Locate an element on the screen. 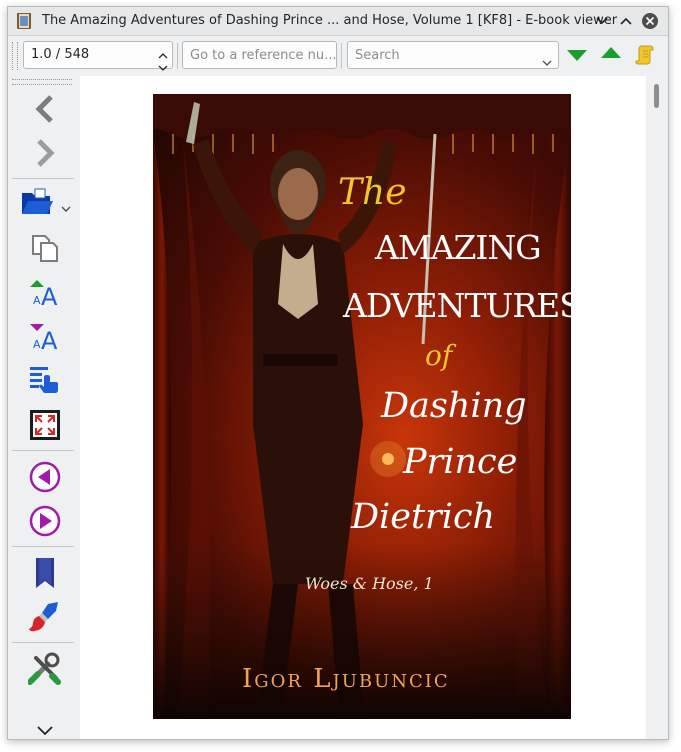 The width and height of the screenshot is (681, 752). copy-button is located at coordinates (45, 248).